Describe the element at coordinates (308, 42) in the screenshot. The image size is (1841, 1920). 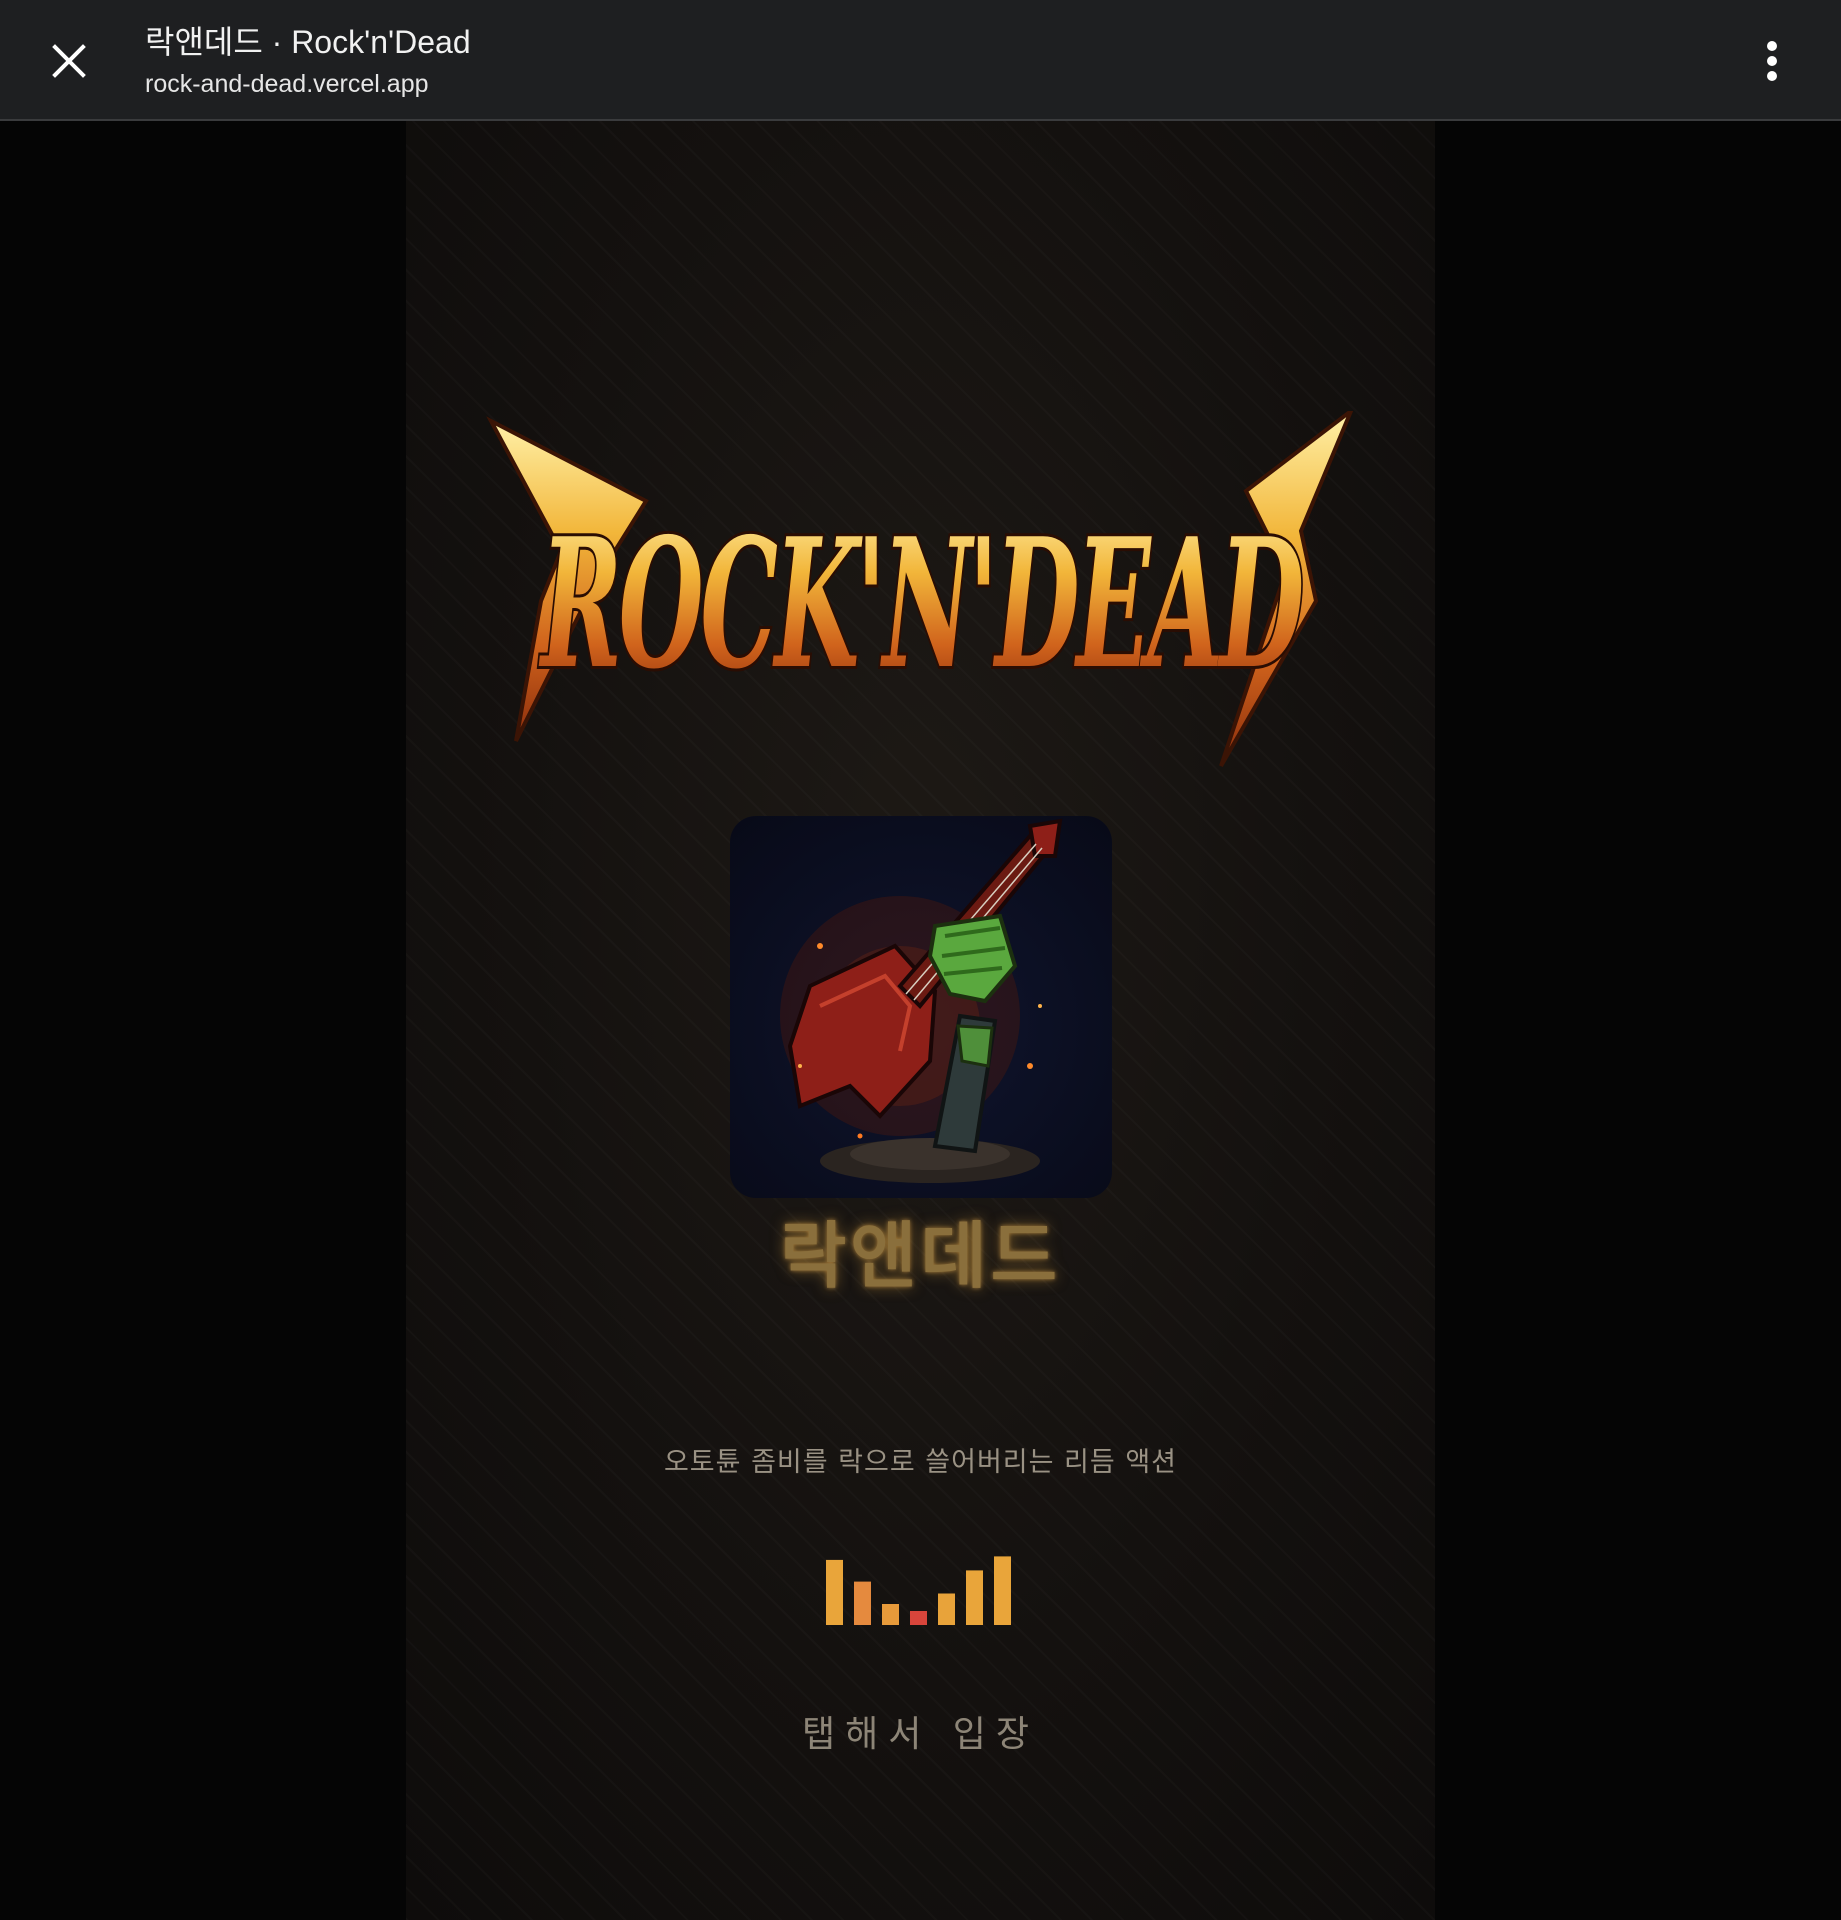
I see `page-title: 락앤데드 · Rock'n'Dead` at that location.